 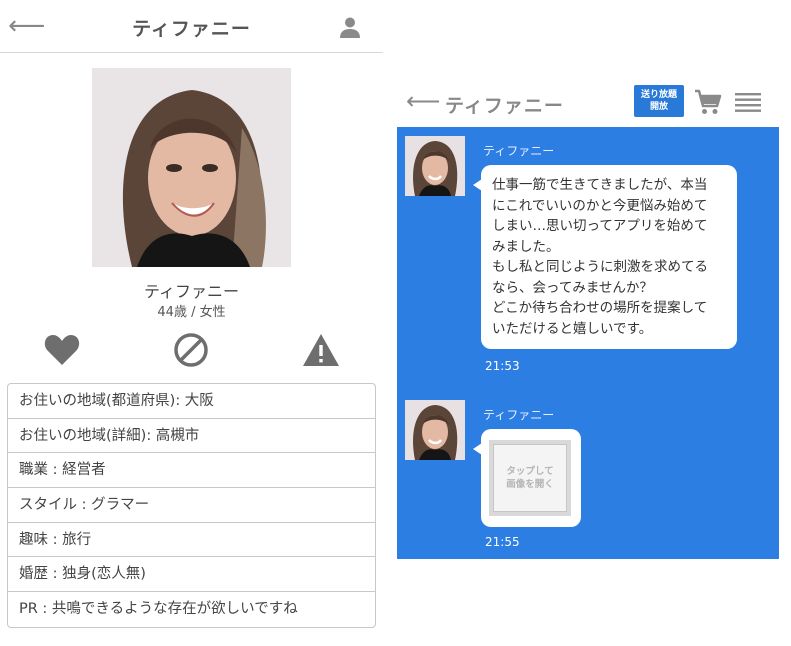 I want to click on badge-line-1: 送り放題, so click(x=658, y=95).